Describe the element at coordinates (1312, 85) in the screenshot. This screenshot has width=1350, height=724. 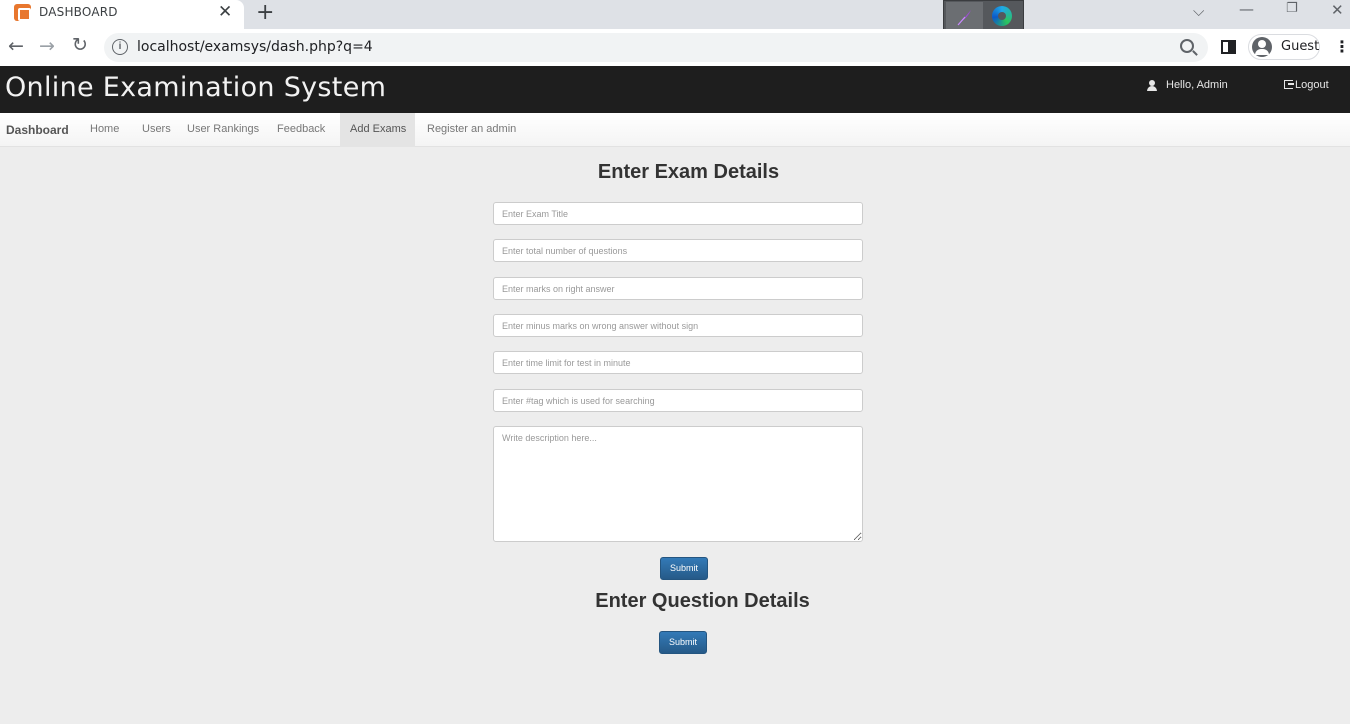
I see `logout-label: Logout` at that location.